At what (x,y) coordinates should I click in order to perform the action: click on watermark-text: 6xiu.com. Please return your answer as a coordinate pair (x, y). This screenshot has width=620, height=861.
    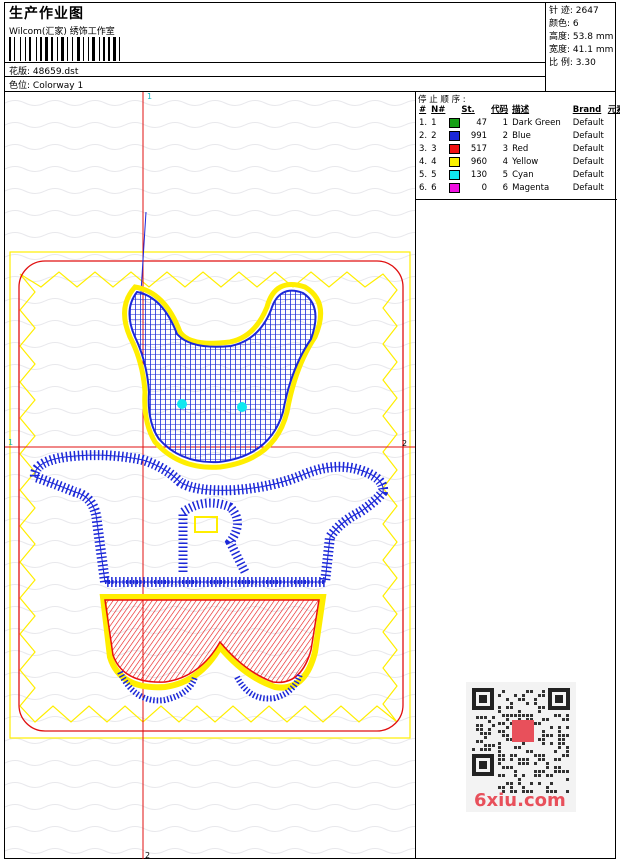
    Looking at the image, I should click on (520, 800).